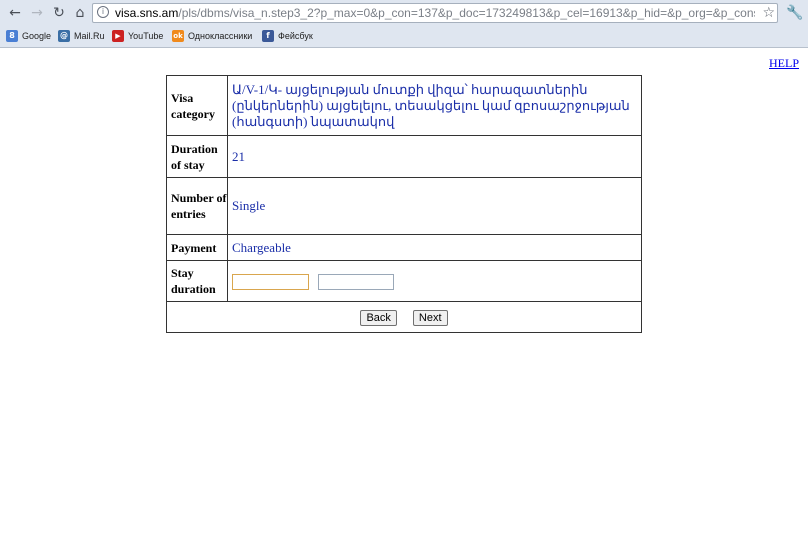 The height and width of the screenshot is (551, 808). I want to click on bookmark-star-icon: ☆, so click(768, 13).